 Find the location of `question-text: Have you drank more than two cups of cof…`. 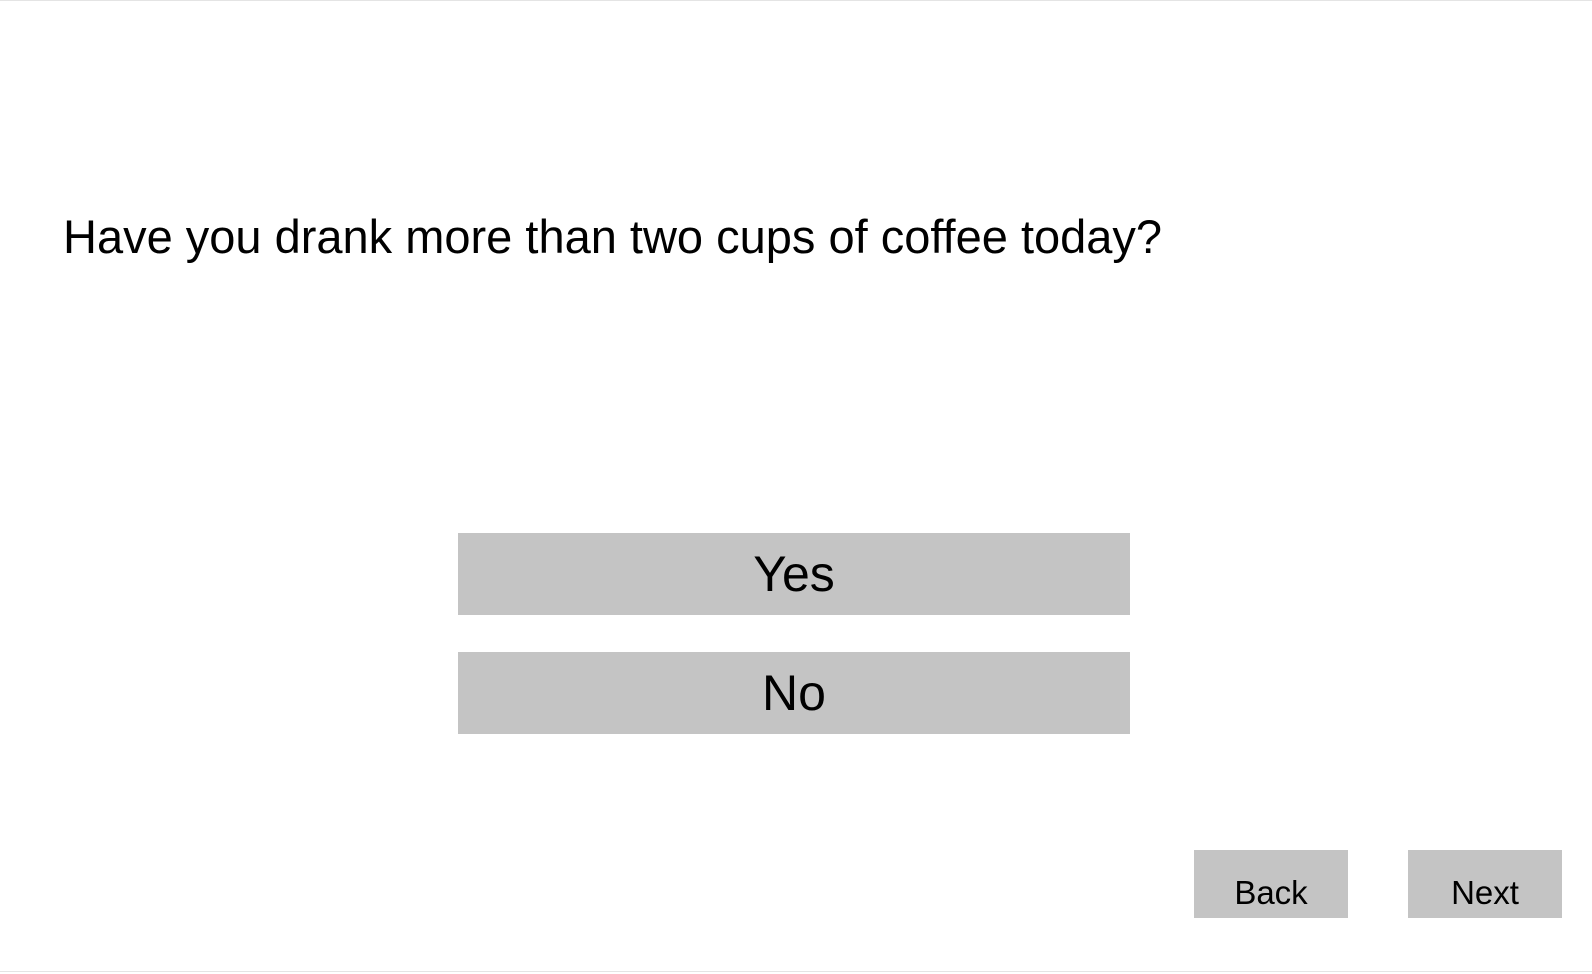

question-text: Have you drank more than two cups of cof… is located at coordinates (613, 236).